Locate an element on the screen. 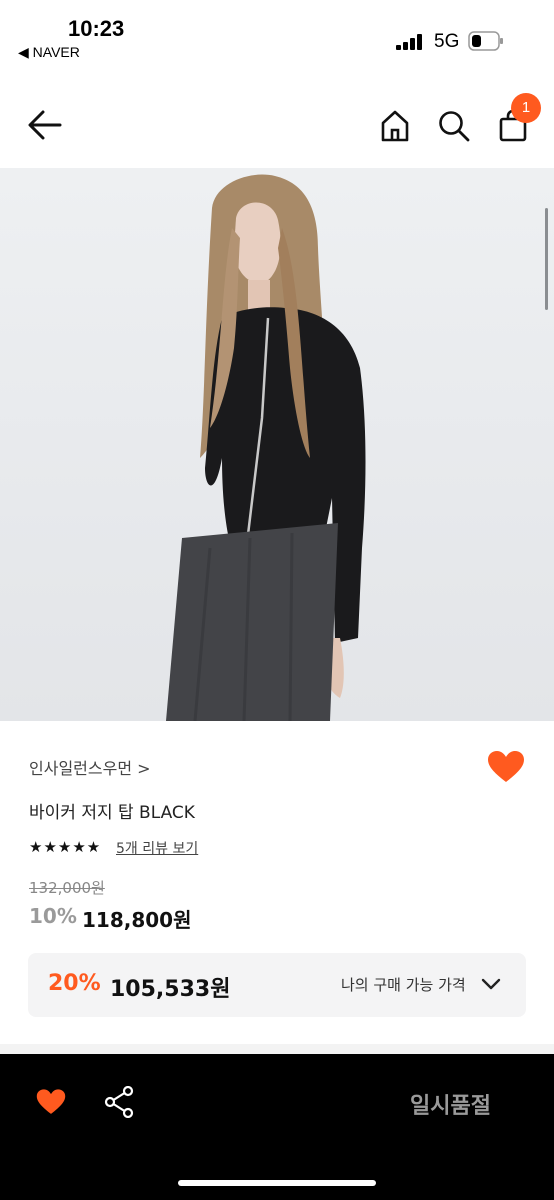  brand-link: 인사일런스우먼 > is located at coordinates (90, 767).